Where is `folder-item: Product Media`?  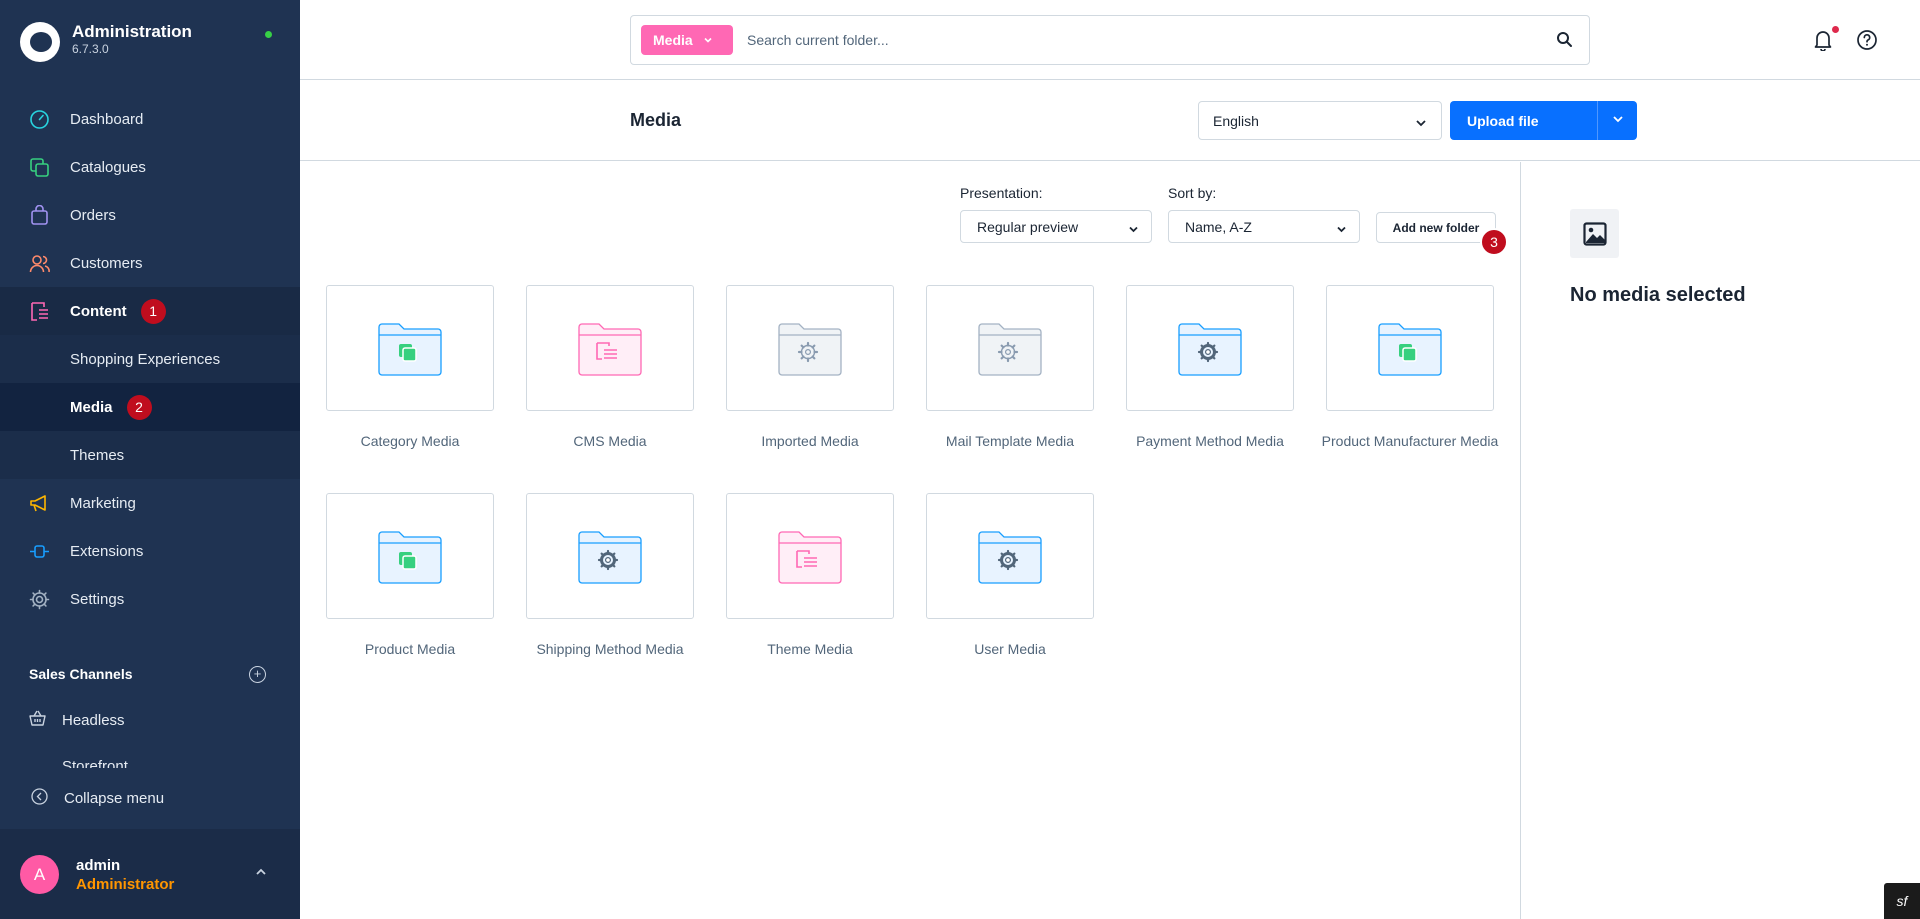
folder-item: Product Media is located at coordinates (410, 575).